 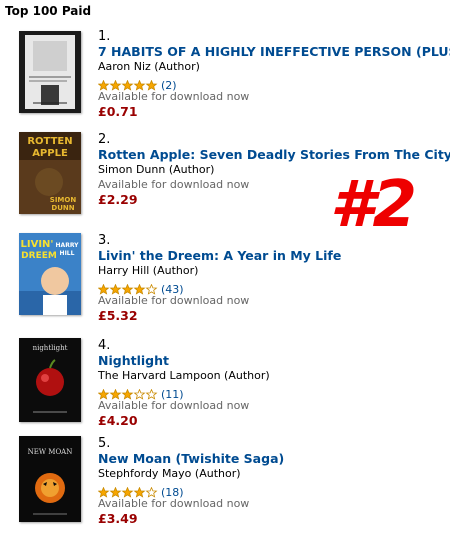 I want to click on price: £0.71, so click(x=118, y=111).